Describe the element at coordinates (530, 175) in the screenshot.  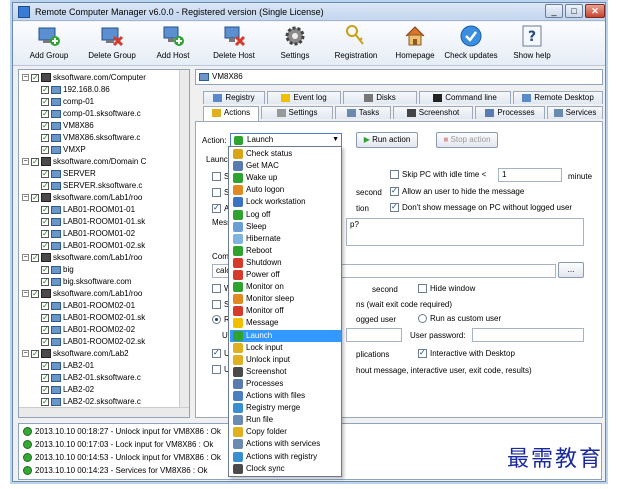
I see `idle-time-input: 1` at that location.